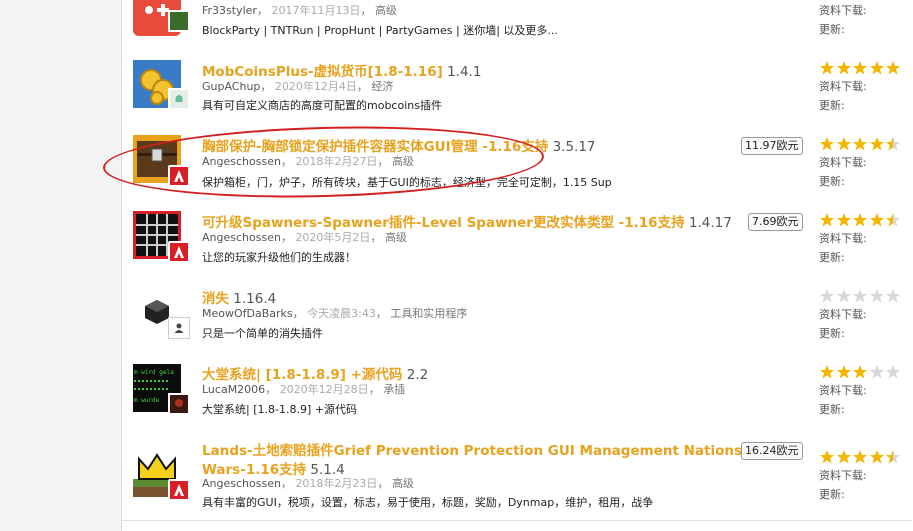 The height and width of the screenshot is (531, 913). Describe the element at coordinates (154, 372) in the screenshot. I see `svg-text: m wird gela` at that location.